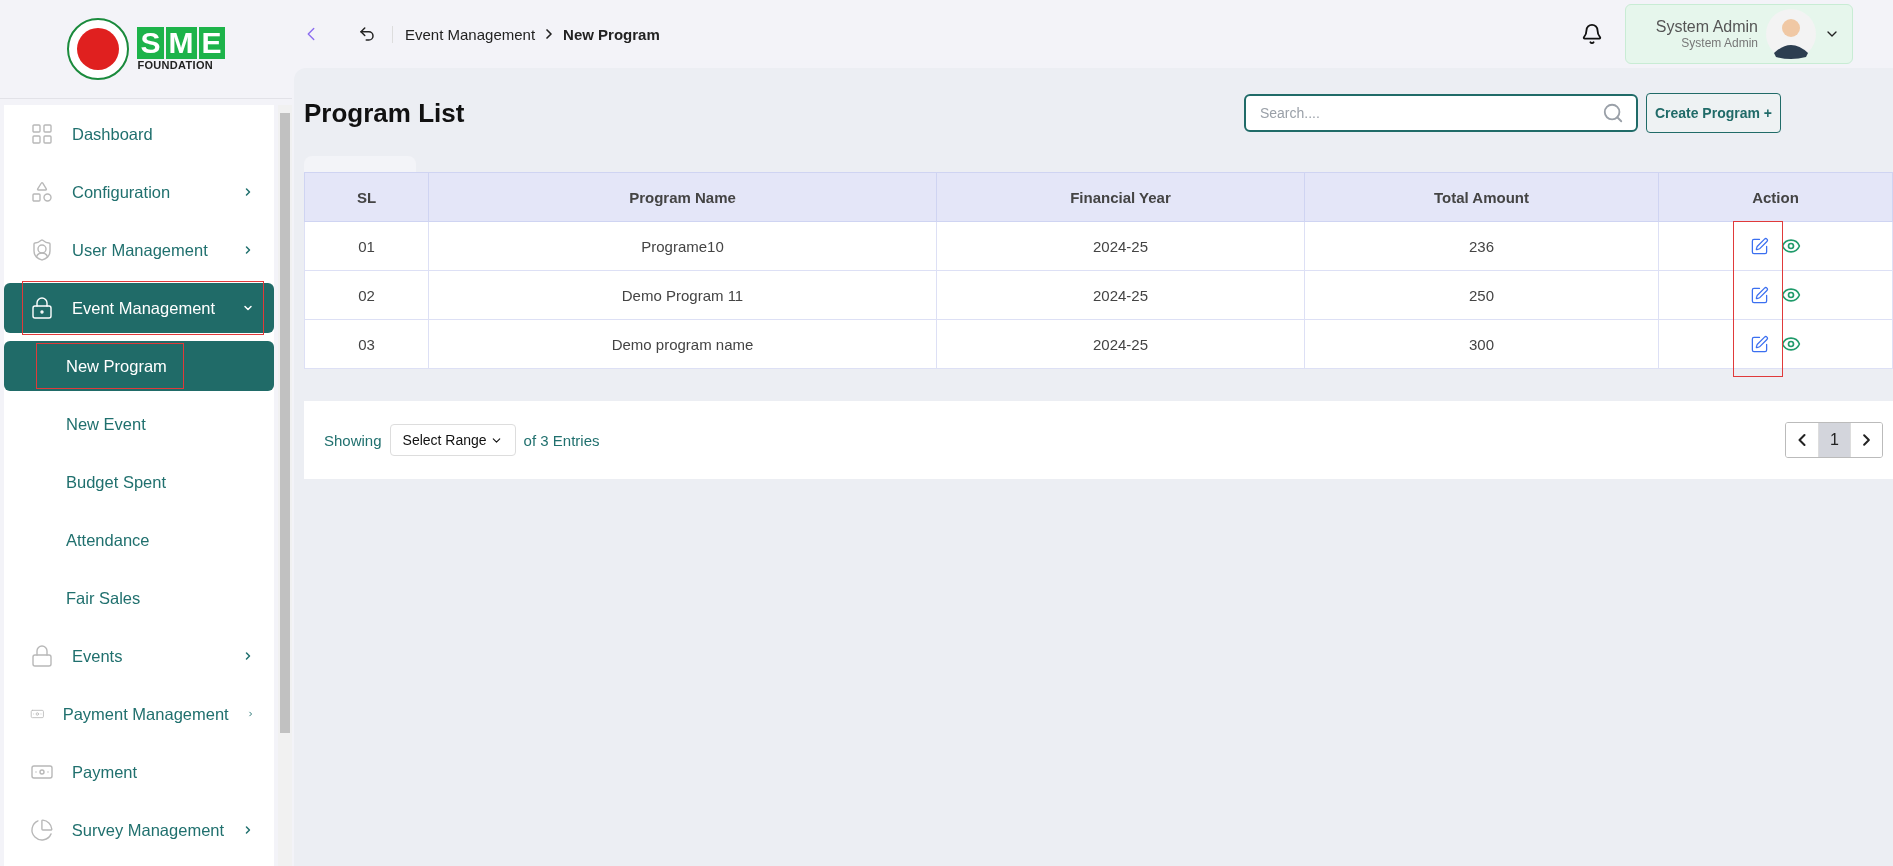 Image resolution: width=1893 pixels, height=866 pixels. What do you see at coordinates (181, 43) in the screenshot?
I see `logo-letter: M` at bounding box center [181, 43].